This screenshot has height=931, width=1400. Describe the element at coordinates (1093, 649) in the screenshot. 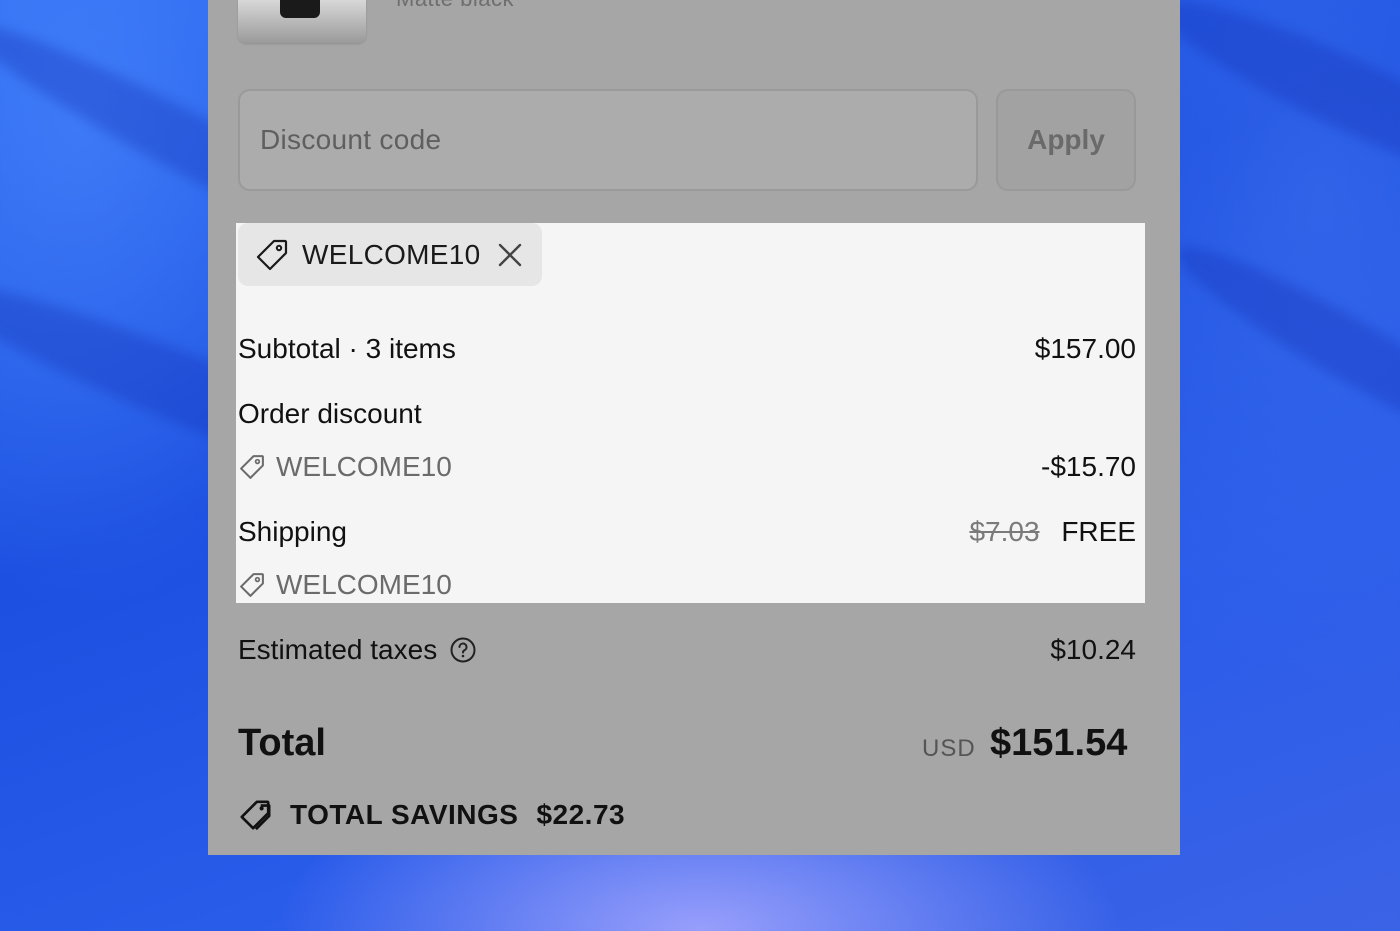

I see `taxes-value: $10.24` at that location.